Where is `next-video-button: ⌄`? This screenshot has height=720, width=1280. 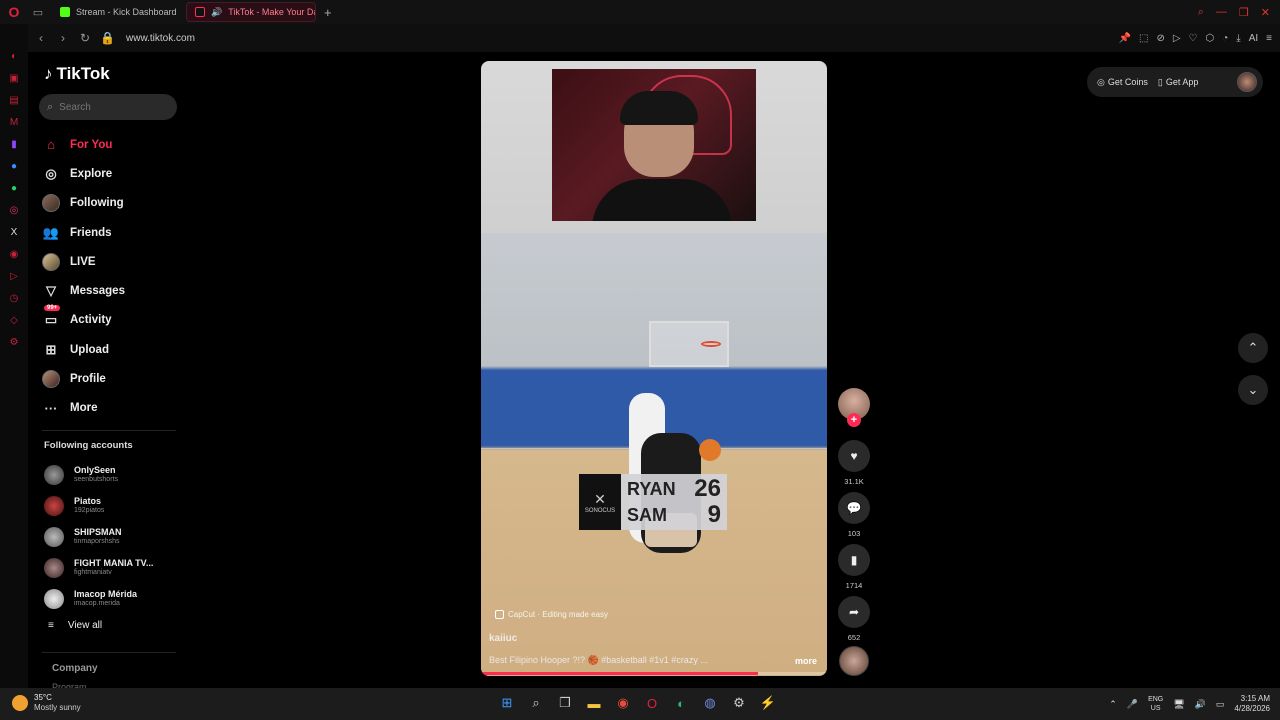 next-video-button: ⌄ is located at coordinates (1253, 390).